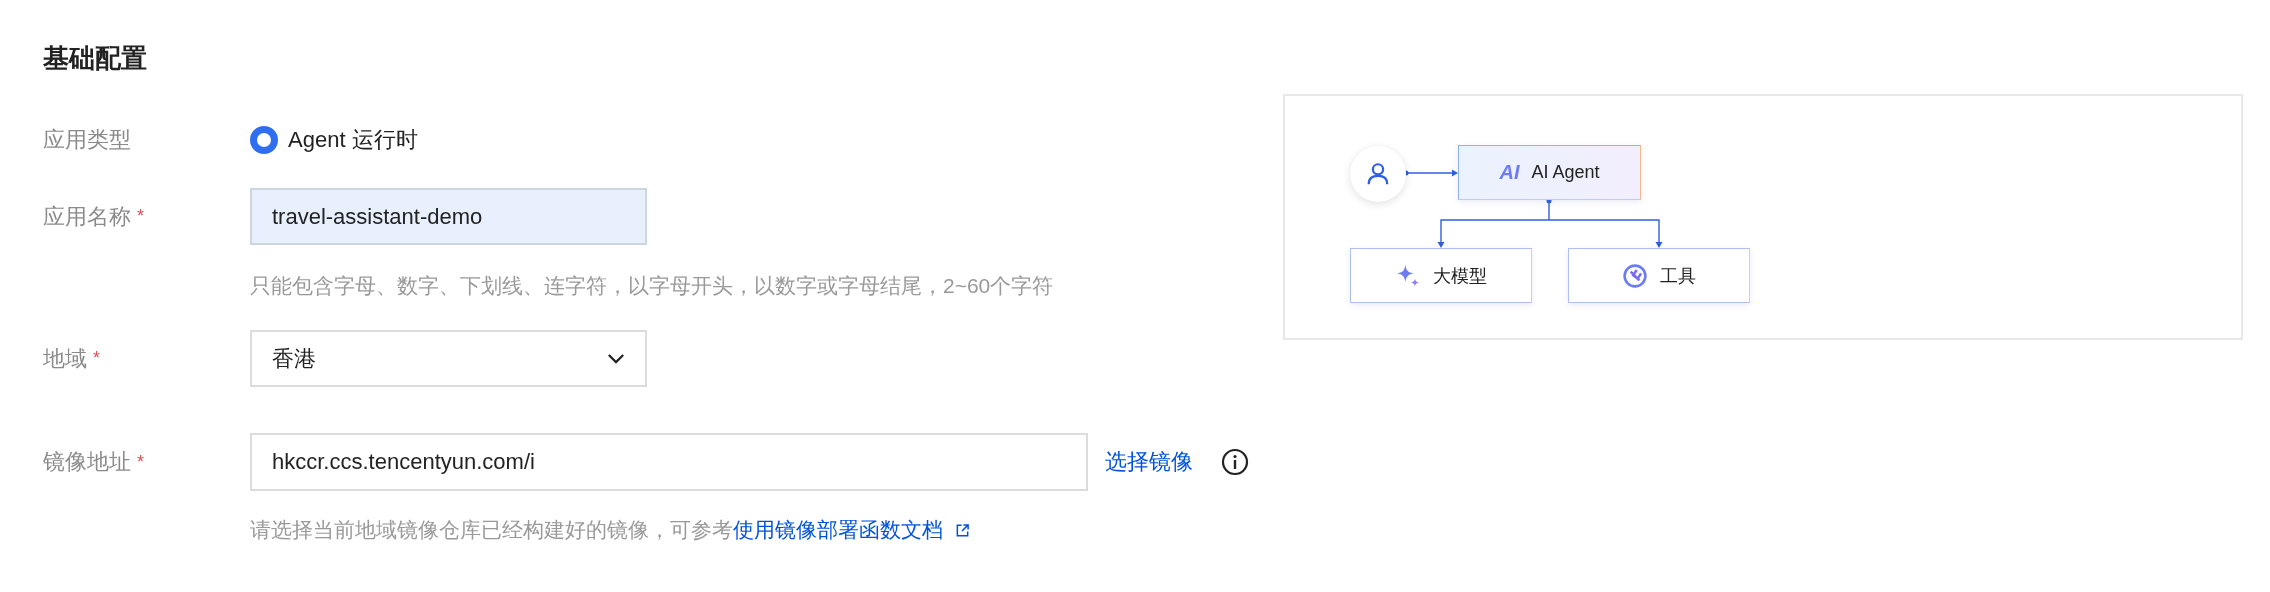 This screenshot has height=592, width=2270. Describe the element at coordinates (353, 140) in the screenshot. I see `radio-label: Agent 运行时` at that location.